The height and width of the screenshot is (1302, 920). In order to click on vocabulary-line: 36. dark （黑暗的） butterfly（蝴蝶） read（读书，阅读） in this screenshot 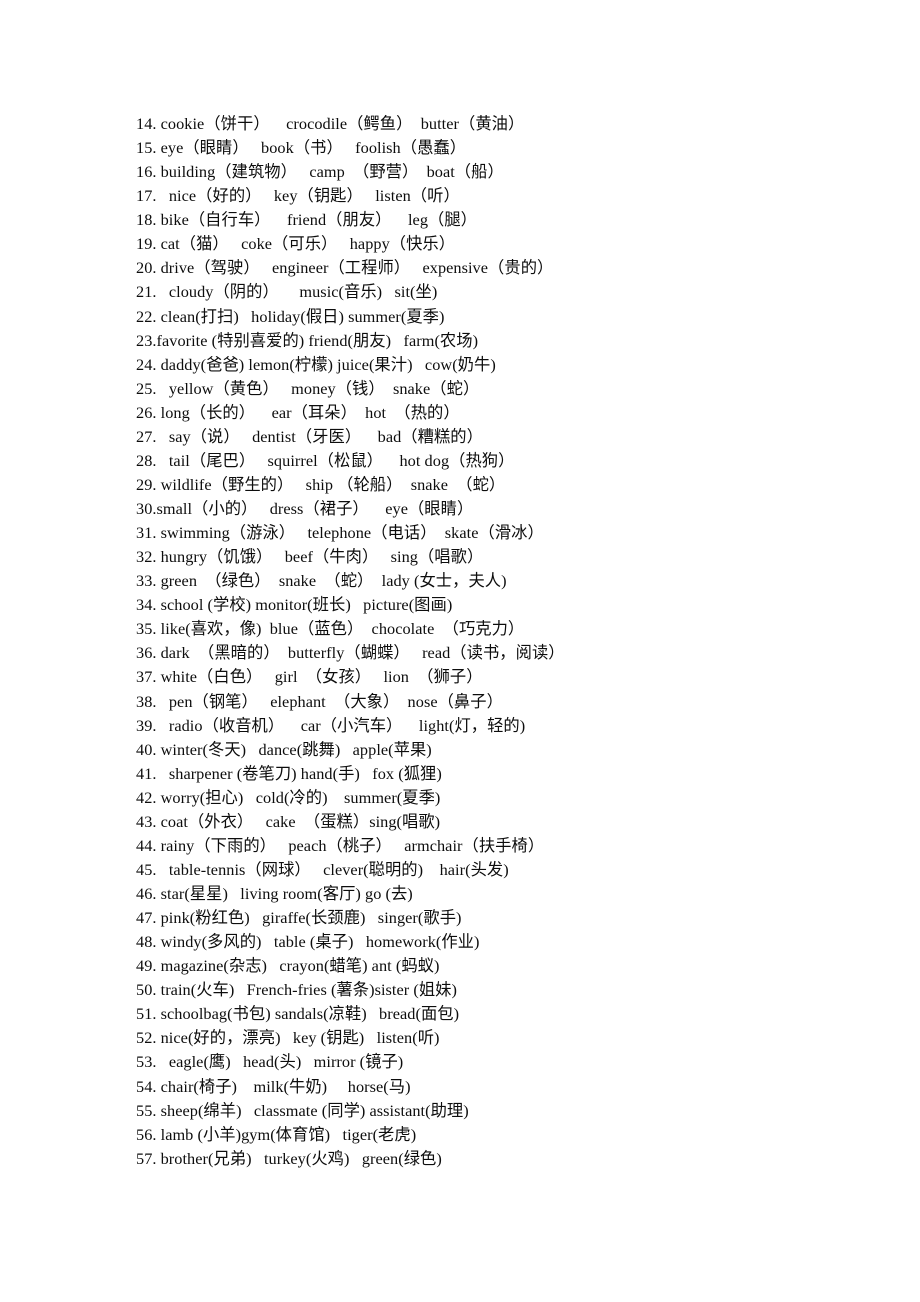, I will do `click(350, 653)`.